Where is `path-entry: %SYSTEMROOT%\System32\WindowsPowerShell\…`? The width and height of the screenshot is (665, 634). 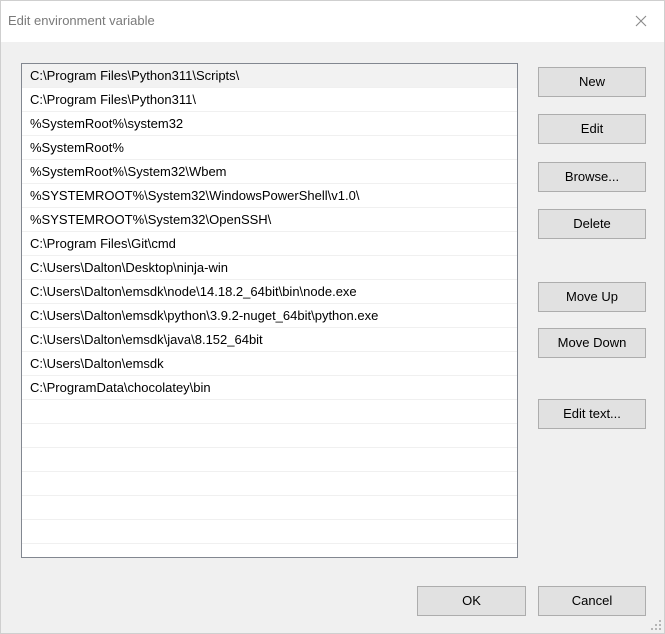
path-entry: %SYSTEMROOT%\System32\WindowsPowerShell\… is located at coordinates (269, 196).